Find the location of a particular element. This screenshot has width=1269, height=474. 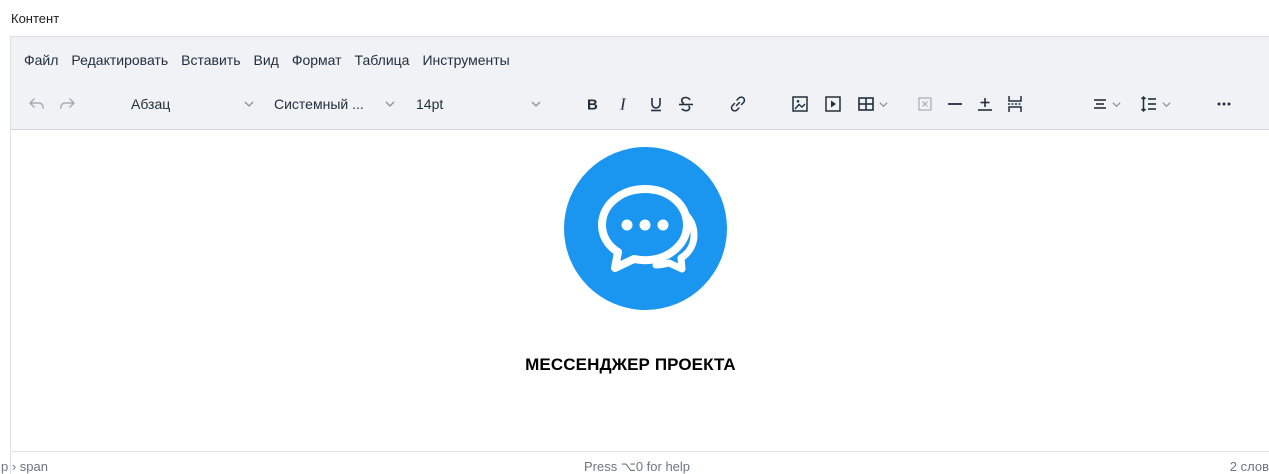

line-height-button is located at coordinates (1155, 104).